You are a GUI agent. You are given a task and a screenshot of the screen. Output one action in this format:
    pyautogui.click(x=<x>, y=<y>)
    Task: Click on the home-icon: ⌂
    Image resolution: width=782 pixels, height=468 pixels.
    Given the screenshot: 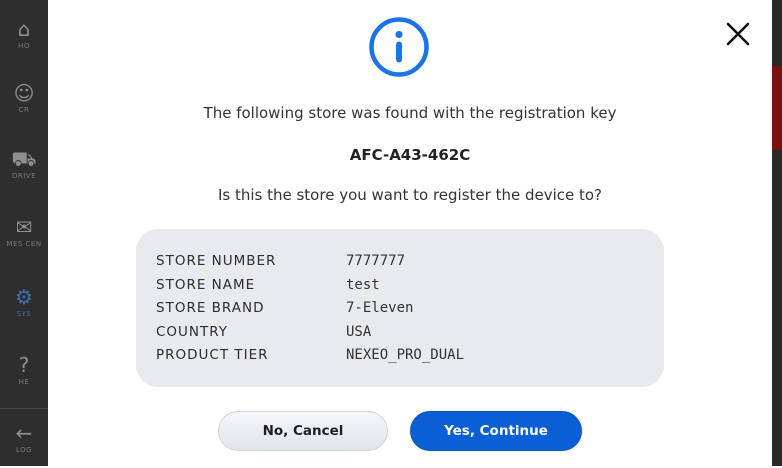 What is the action you would take?
    pyautogui.click(x=24, y=29)
    